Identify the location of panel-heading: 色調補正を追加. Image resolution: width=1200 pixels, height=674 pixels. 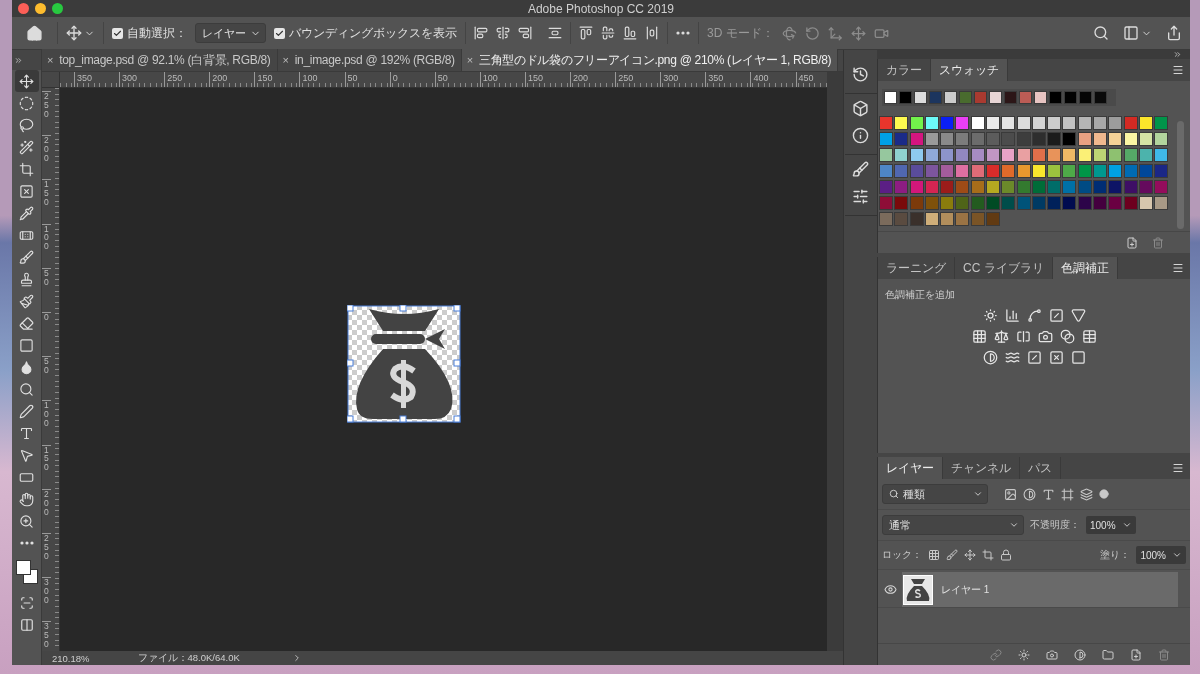
(920, 295).